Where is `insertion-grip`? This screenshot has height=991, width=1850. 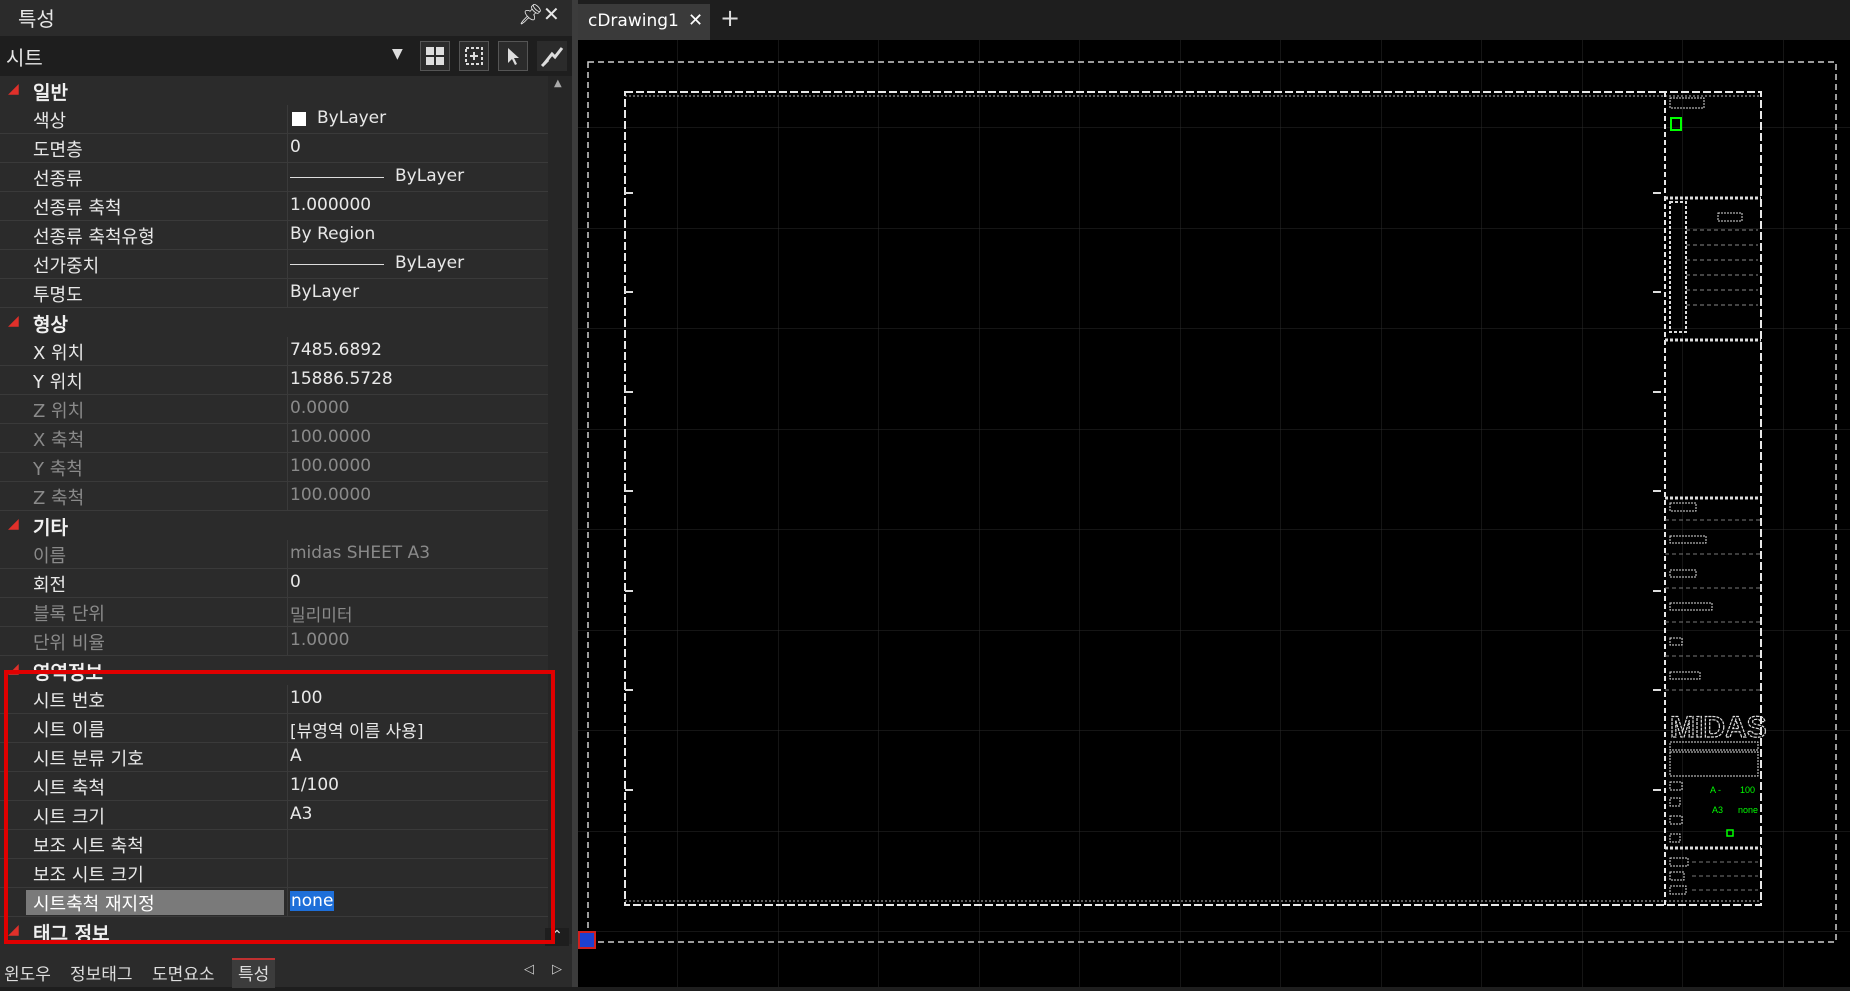
insertion-grip is located at coordinates (587, 940).